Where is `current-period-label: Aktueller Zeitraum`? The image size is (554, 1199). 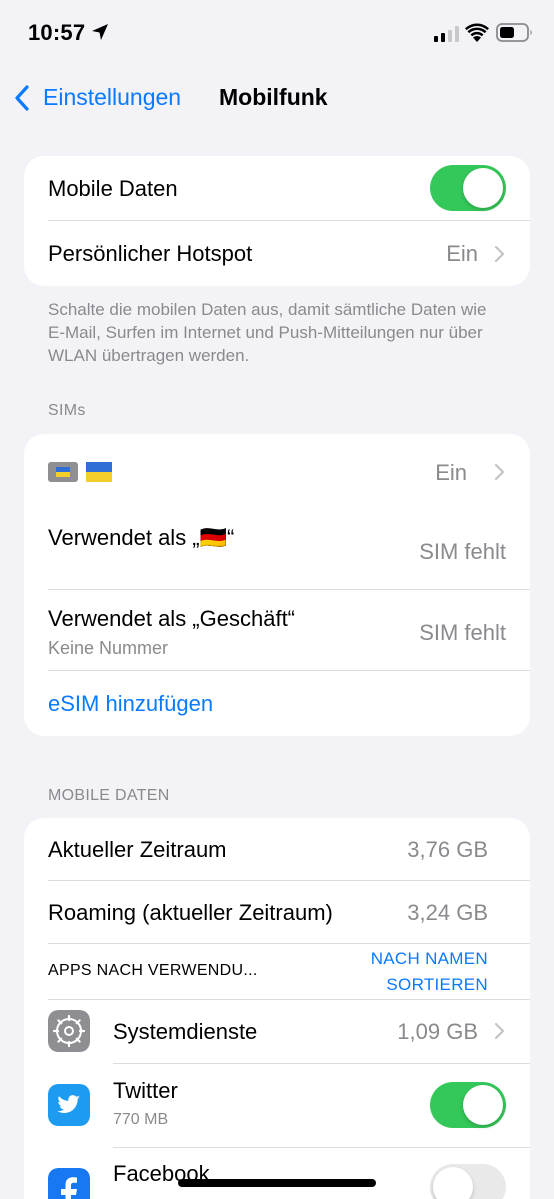 current-period-label: Aktueller Zeitraum is located at coordinates (137, 849).